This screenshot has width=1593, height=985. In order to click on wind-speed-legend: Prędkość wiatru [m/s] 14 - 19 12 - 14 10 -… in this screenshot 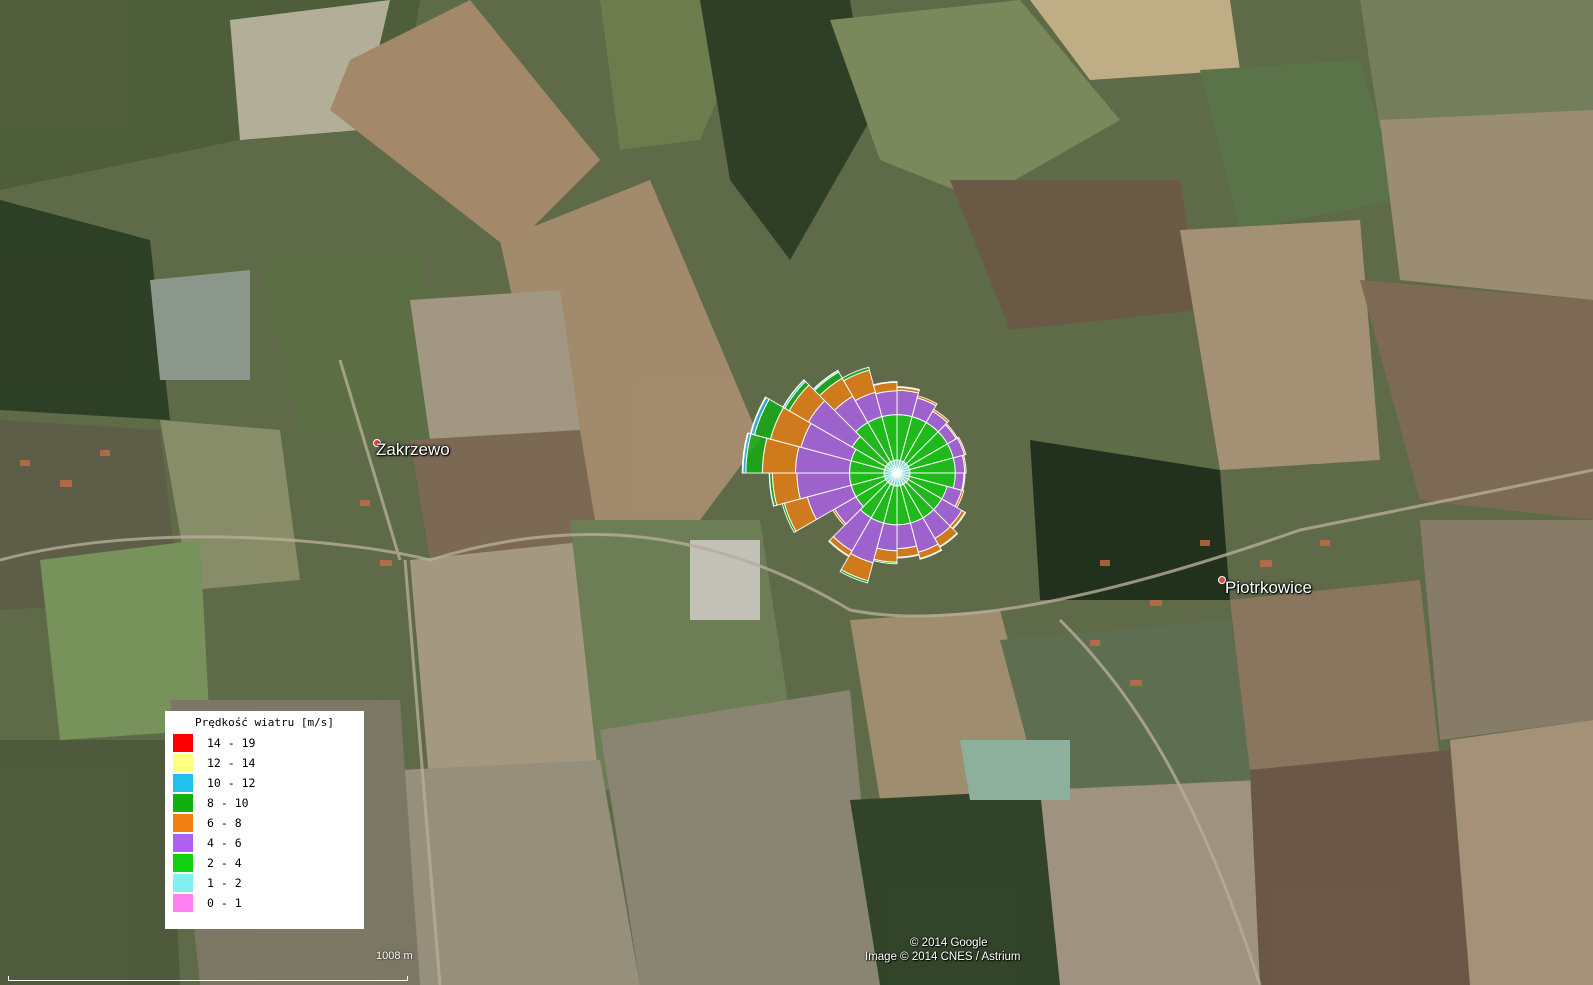, I will do `click(264, 820)`.